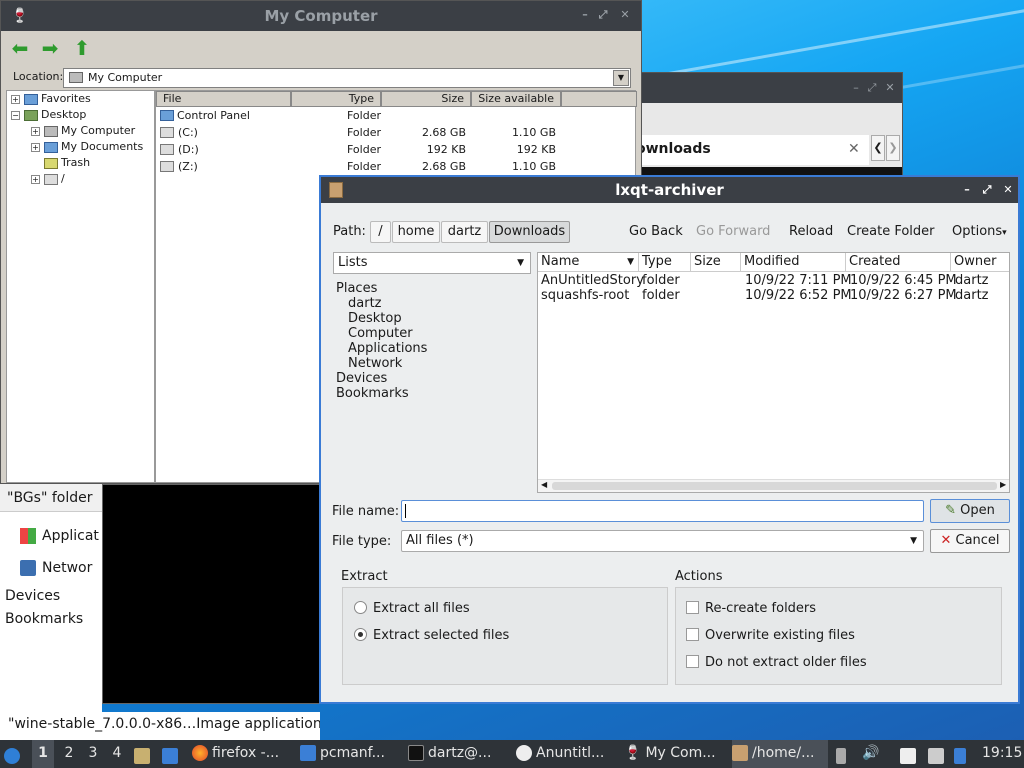 The image size is (1024, 768). What do you see at coordinates (891, 231) in the screenshot?
I see `create-folder-button: Create Folder` at bounding box center [891, 231].